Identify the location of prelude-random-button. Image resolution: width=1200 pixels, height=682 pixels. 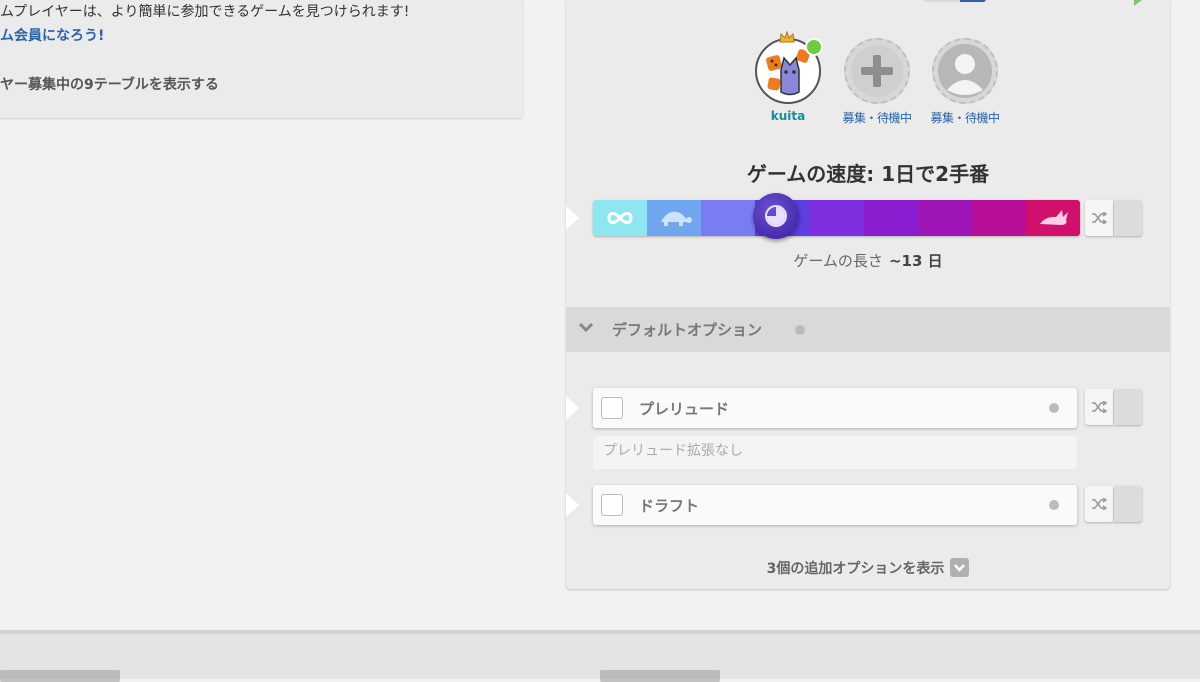
(1099, 407).